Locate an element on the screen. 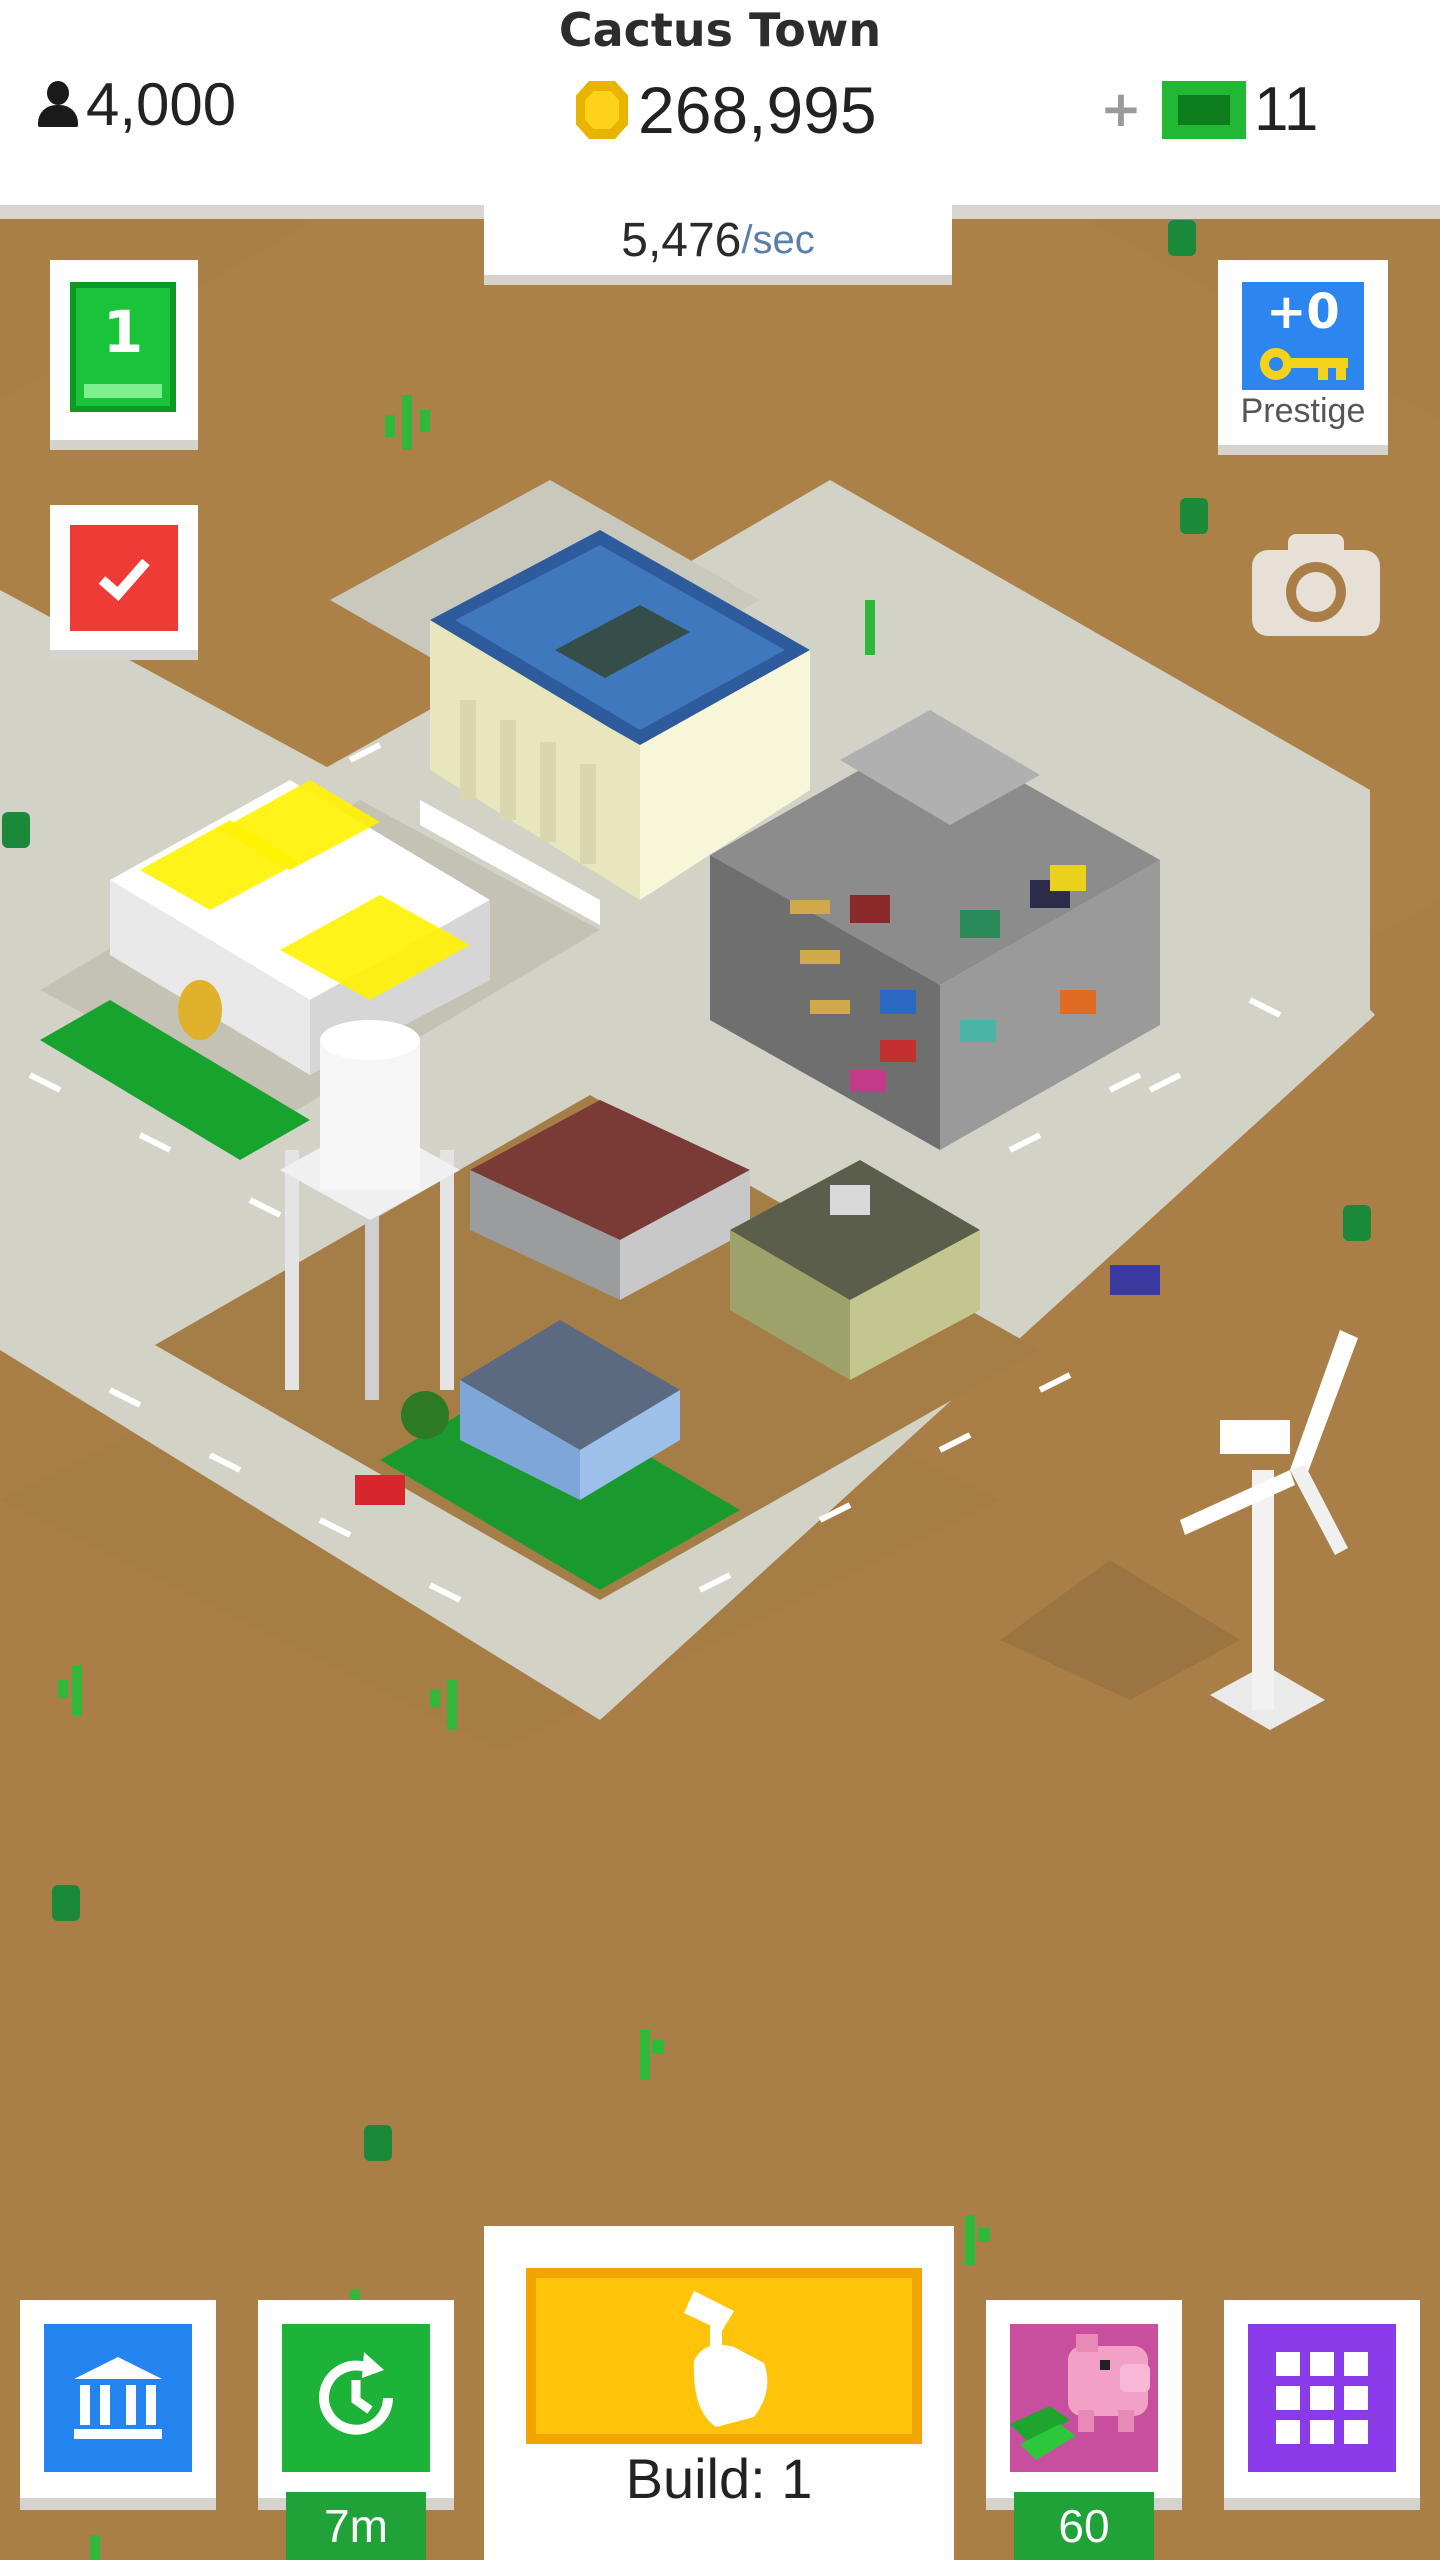 This screenshot has width=1440, height=2560. menu-grid-badge is located at coordinates (1322, 2398).